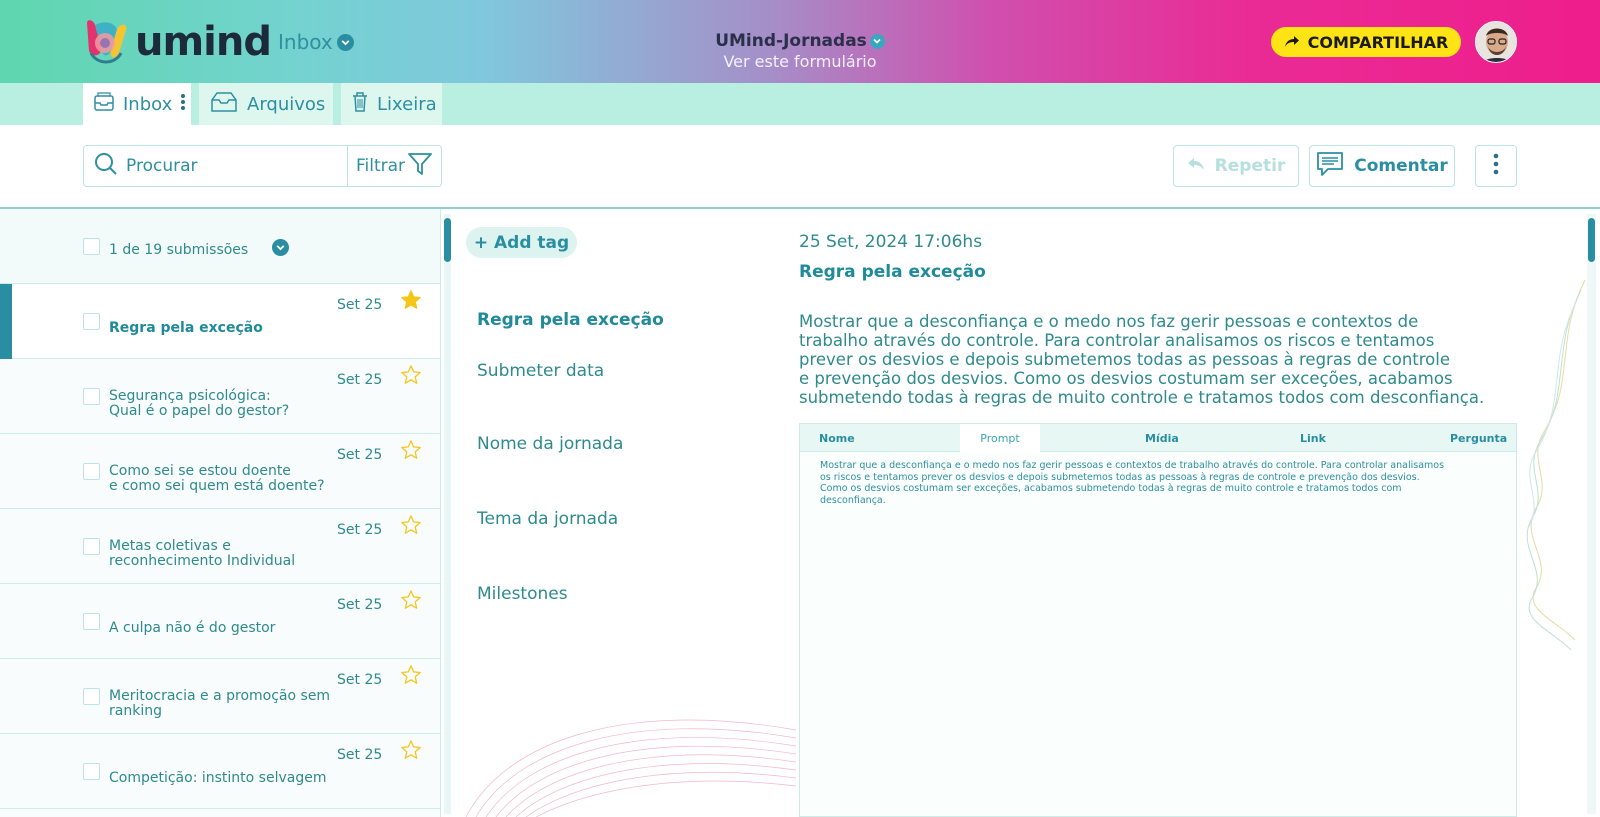 This screenshot has width=1600, height=817. What do you see at coordinates (631, 768) in the screenshot?
I see `decorative-waves` at bounding box center [631, 768].